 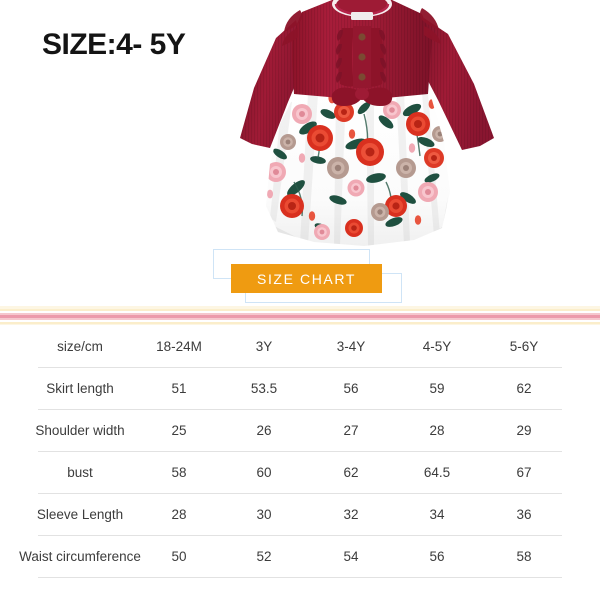 I want to click on table-header-cell: 18-24M, so click(x=179, y=346).